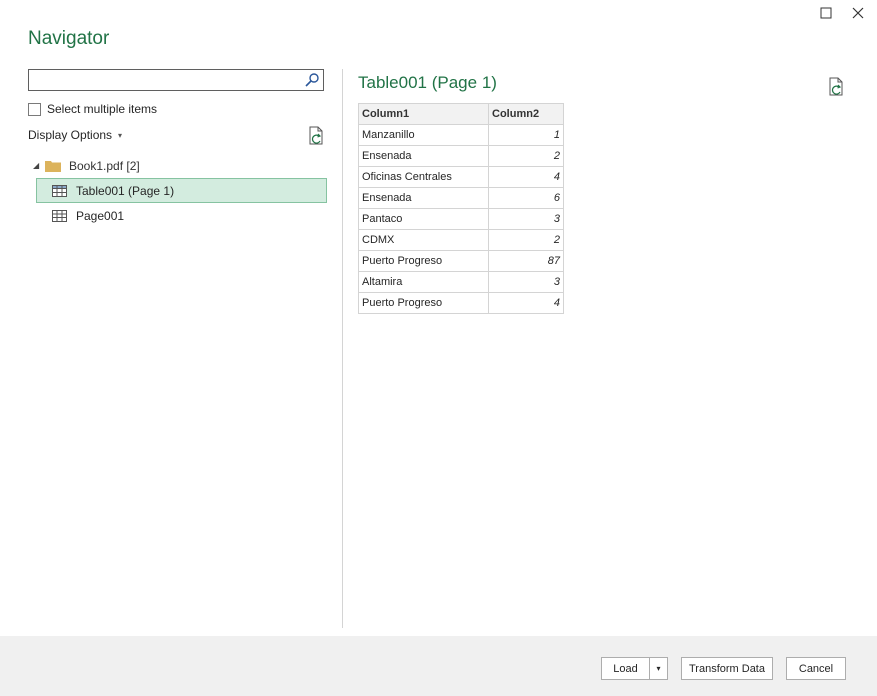 The height and width of the screenshot is (696, 877). Describe the element at coordinates (177, 165) in the screenshot. I see `tree-root-book1: ◢ Book1.pdf [2]` at that location.